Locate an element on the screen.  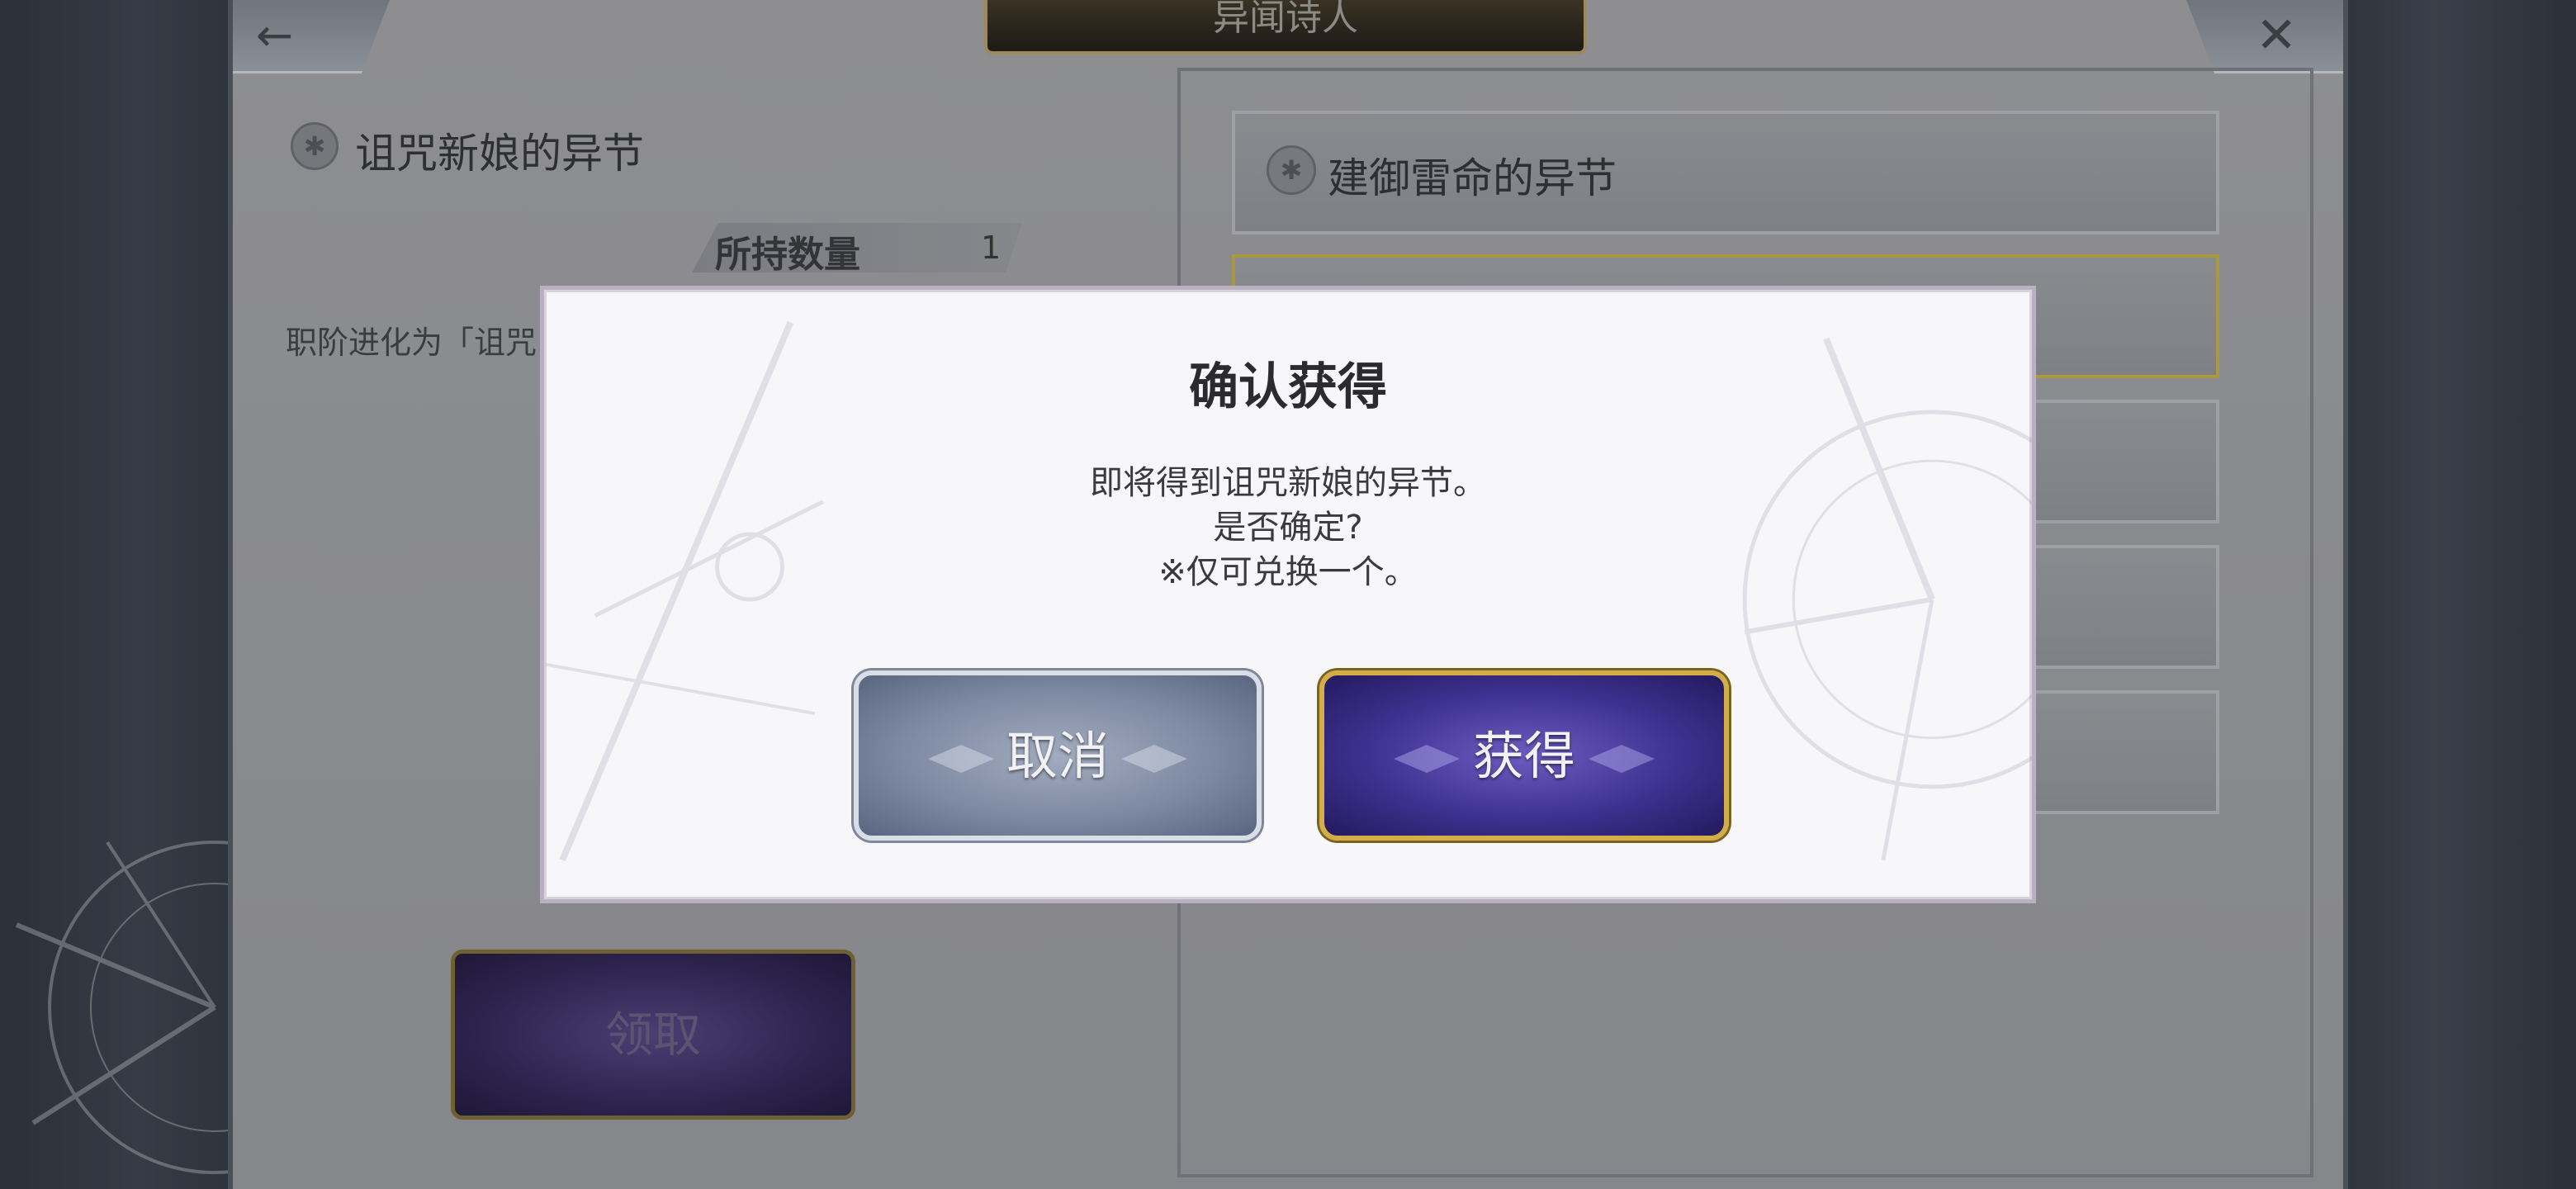
receive-button: 领取 is located at coordinates (653, 1035).